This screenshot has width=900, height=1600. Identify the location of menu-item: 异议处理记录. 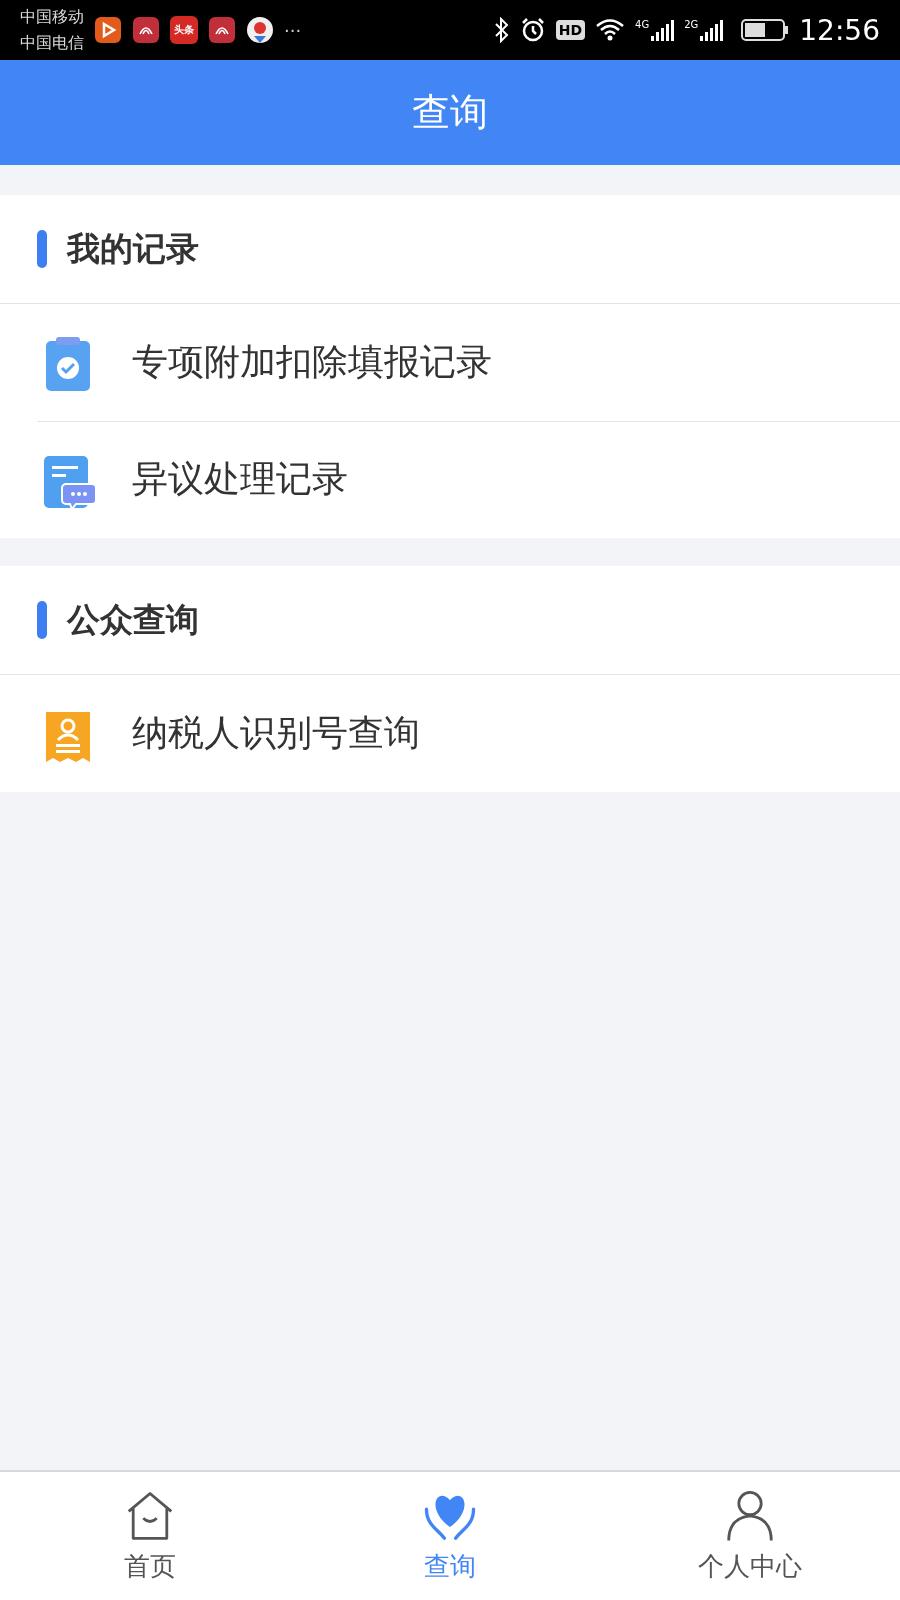
(450, 479).